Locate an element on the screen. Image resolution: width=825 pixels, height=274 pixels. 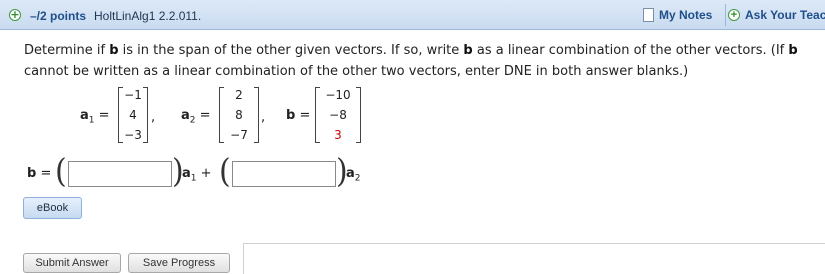
b-label: b = is located at coordinates (298, 115).